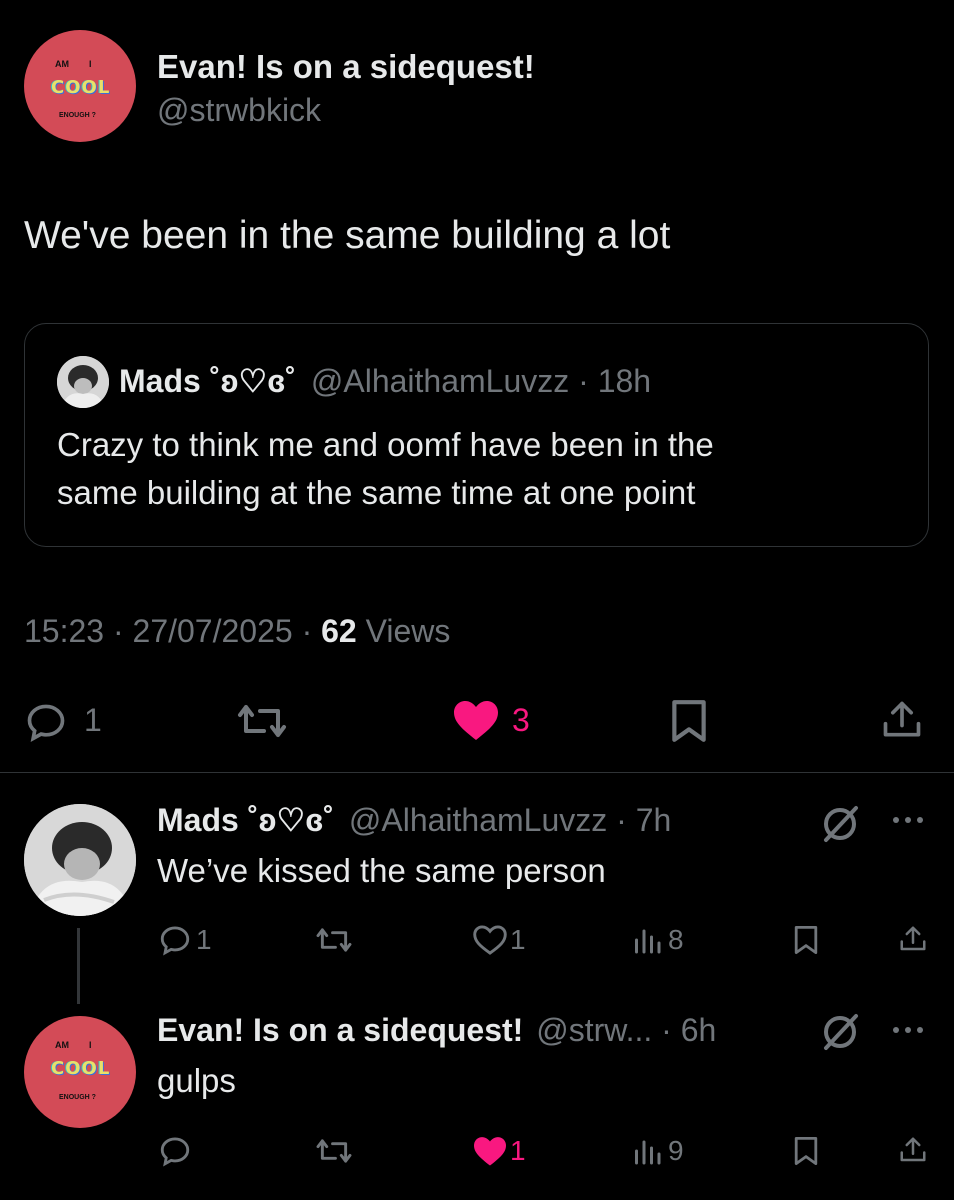  Describe the element at coordinates (212, 631) in the screenshot. I see `tweet-date: 27/07/2025` at that location.